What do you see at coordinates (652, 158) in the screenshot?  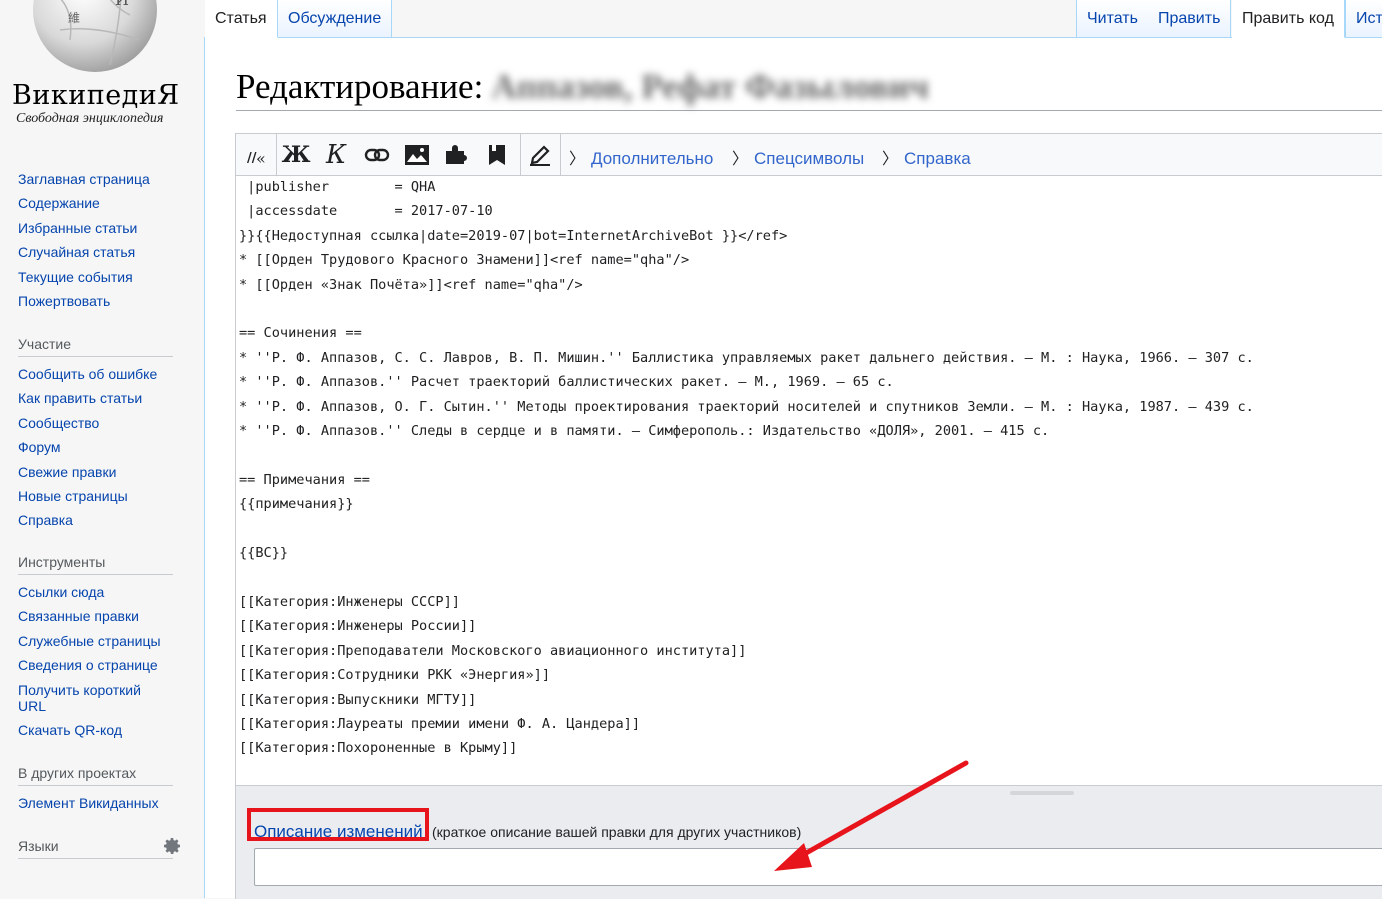 I see `toolbar-advanced-label: Дополнительно` at bounding box center [652, 158].